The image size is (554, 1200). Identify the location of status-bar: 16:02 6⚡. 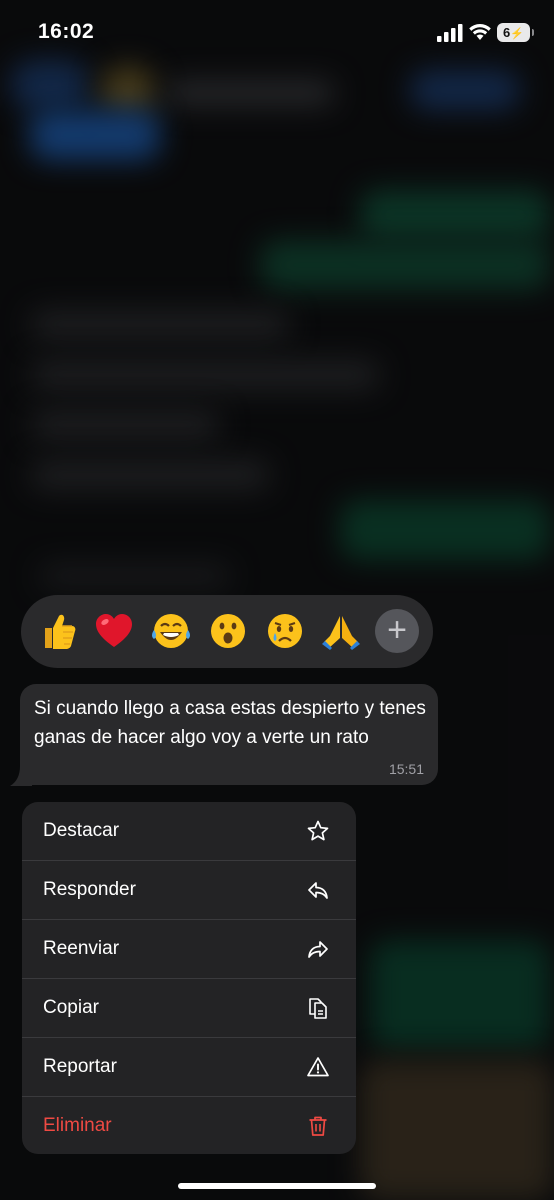
(277, 33).